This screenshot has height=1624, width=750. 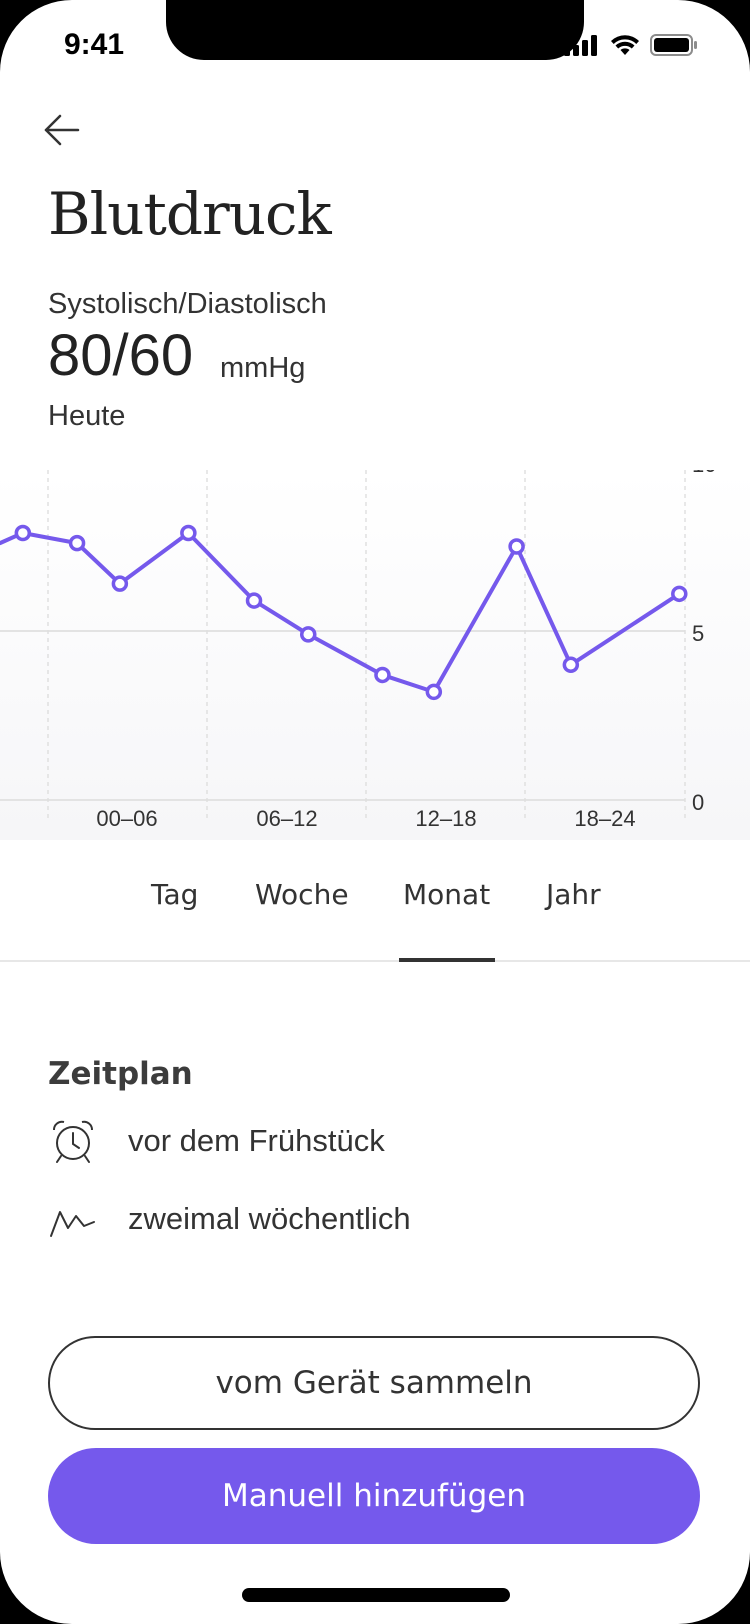 What do you see at coordinates (447, 960) in the screenshot?
I see `active-tab-indicator` at bounding box center [447, 960].